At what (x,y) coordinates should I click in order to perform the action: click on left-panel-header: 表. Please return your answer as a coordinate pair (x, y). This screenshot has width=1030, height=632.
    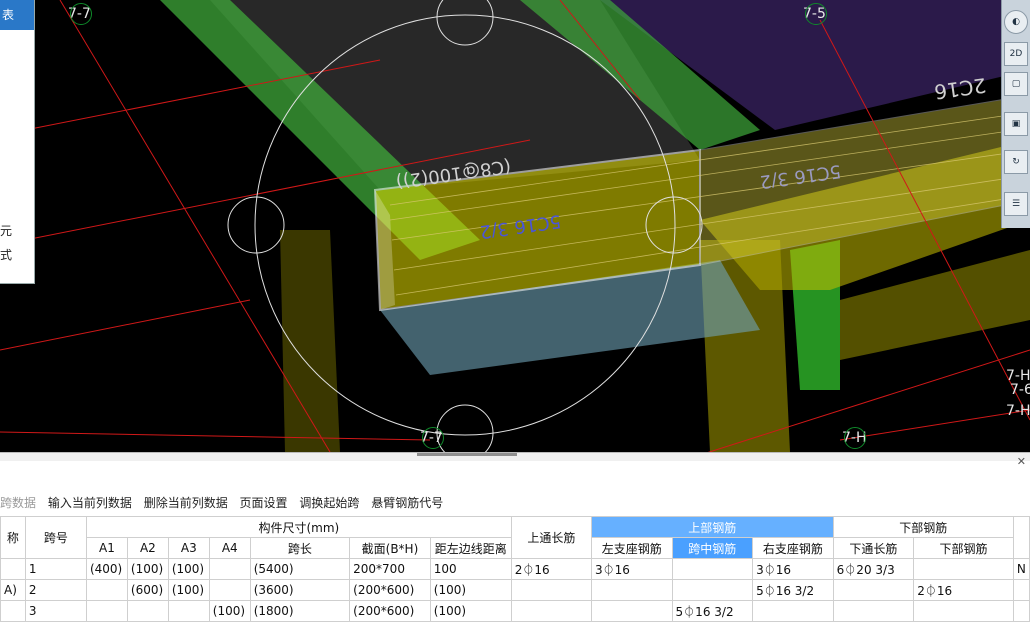
    Looking at the image, I should click on (17, 15).